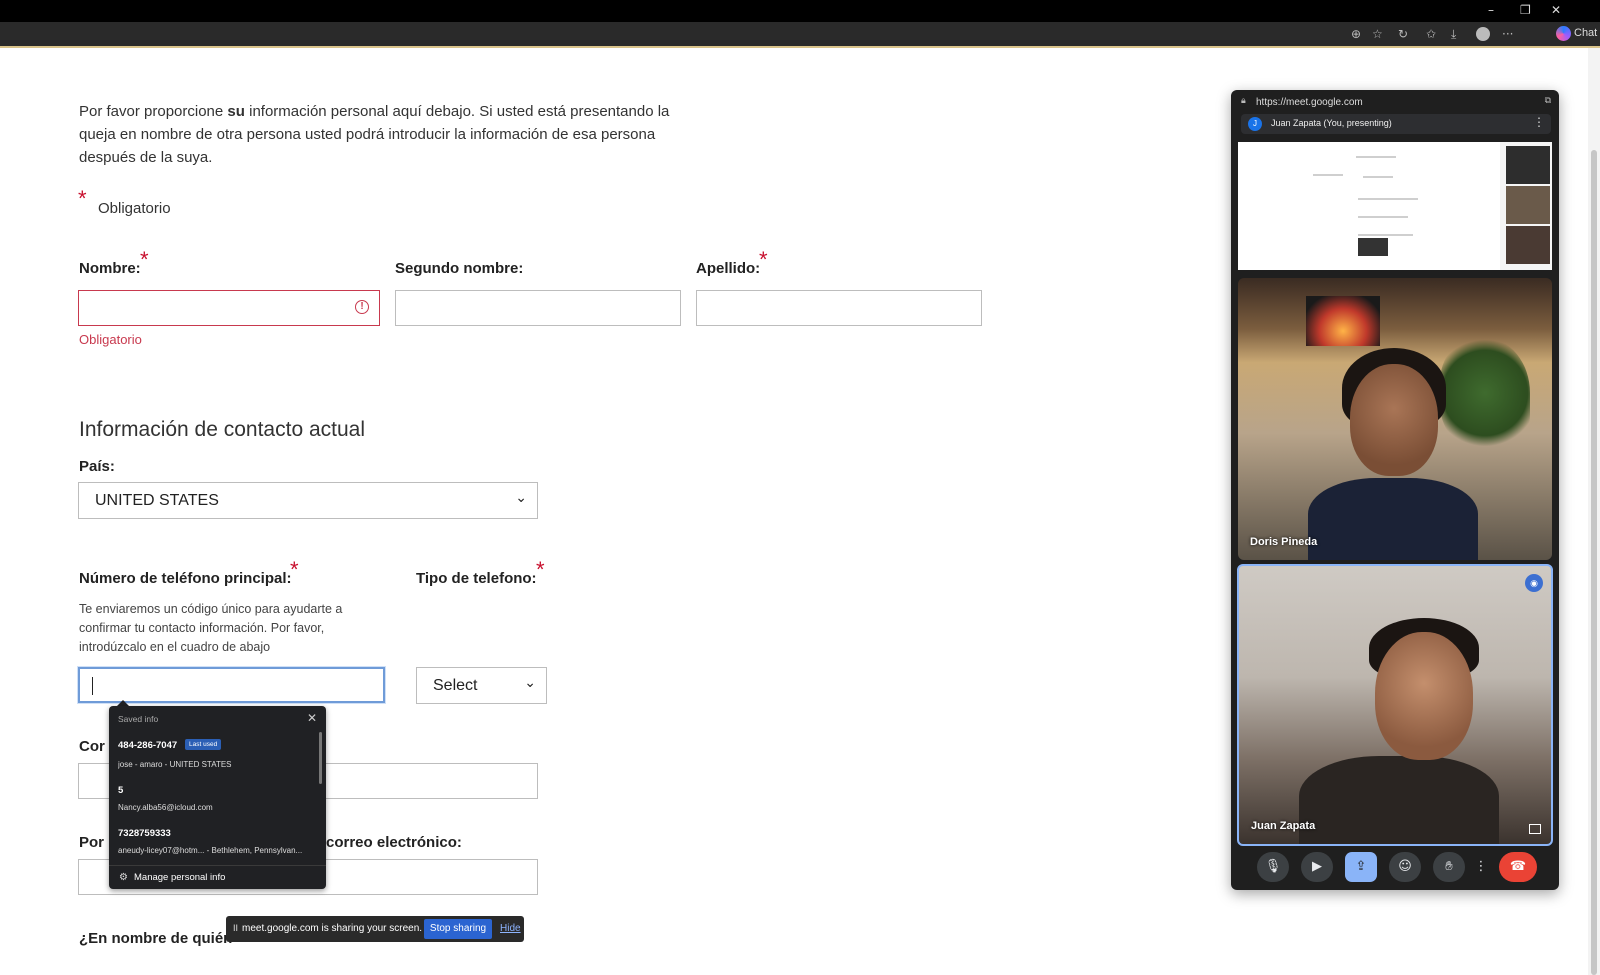 This screenshot has height=975, width=1600. I want to click on more-icon: ···, so click(1507, 34).